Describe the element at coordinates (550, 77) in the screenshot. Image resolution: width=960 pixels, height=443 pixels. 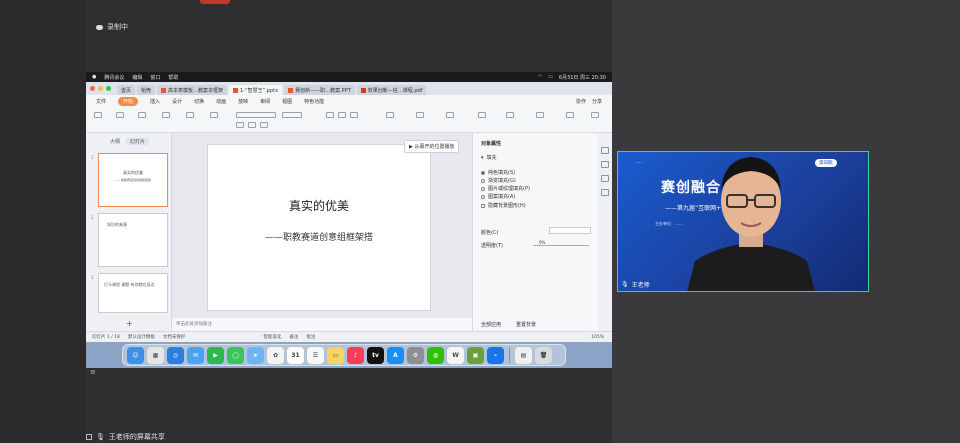
I see `battery-icon: ▭` at that location.